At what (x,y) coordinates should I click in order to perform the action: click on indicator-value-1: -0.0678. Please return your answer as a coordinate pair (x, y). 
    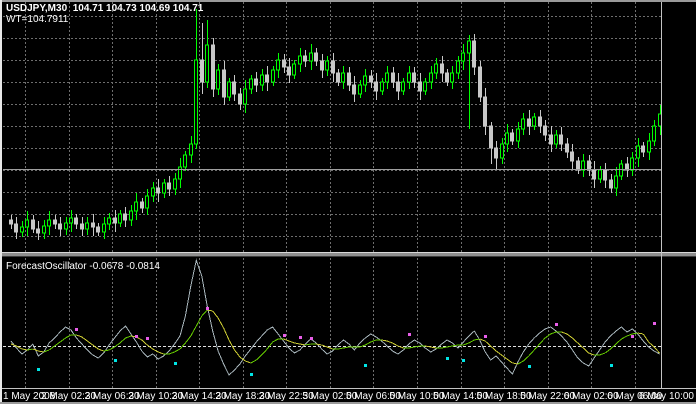
    Looking at the image, I should click on (106, 266).